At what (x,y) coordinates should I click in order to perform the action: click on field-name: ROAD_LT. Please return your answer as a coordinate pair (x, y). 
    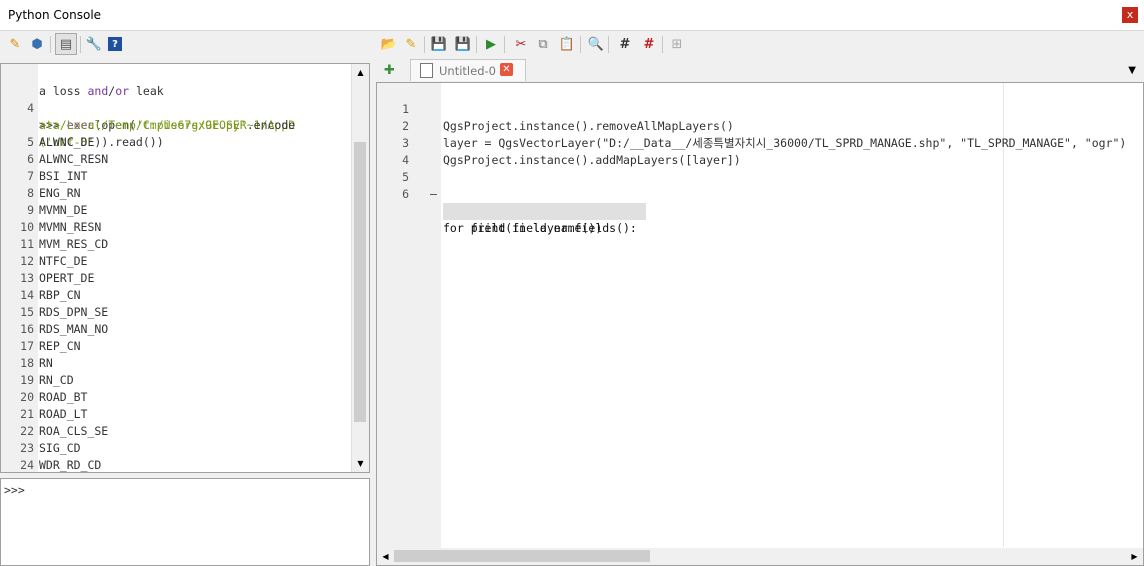
    Looking at the image, I should click on (63, 414).